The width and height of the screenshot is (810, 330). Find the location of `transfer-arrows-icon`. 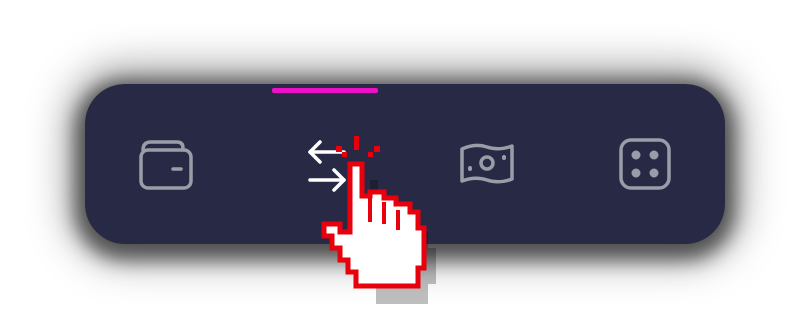

transfer-arrows-icon is located at coordinates (328, 164).